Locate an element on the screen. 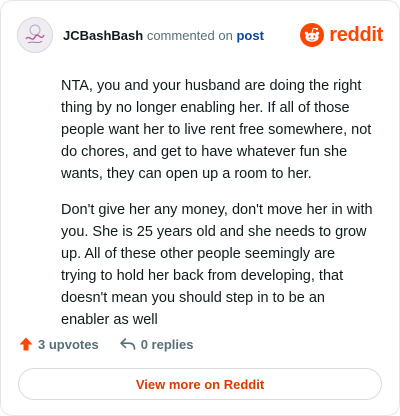 Image resolution: width=400 pixels, height=416 pixels. reply-button: 0 replies is located at coordinates (156, 344).